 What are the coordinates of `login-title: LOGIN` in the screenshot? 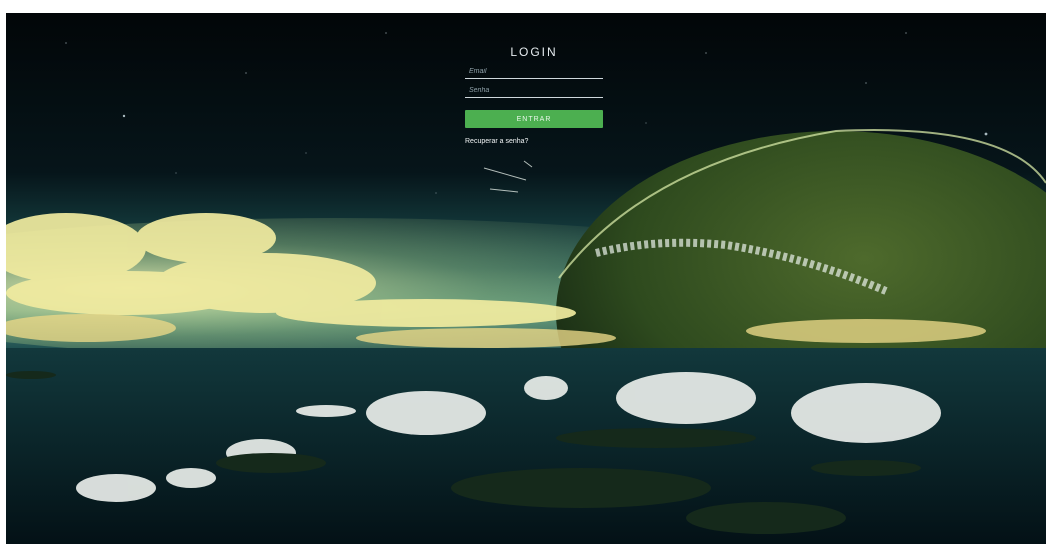 It's located at (534, 52).